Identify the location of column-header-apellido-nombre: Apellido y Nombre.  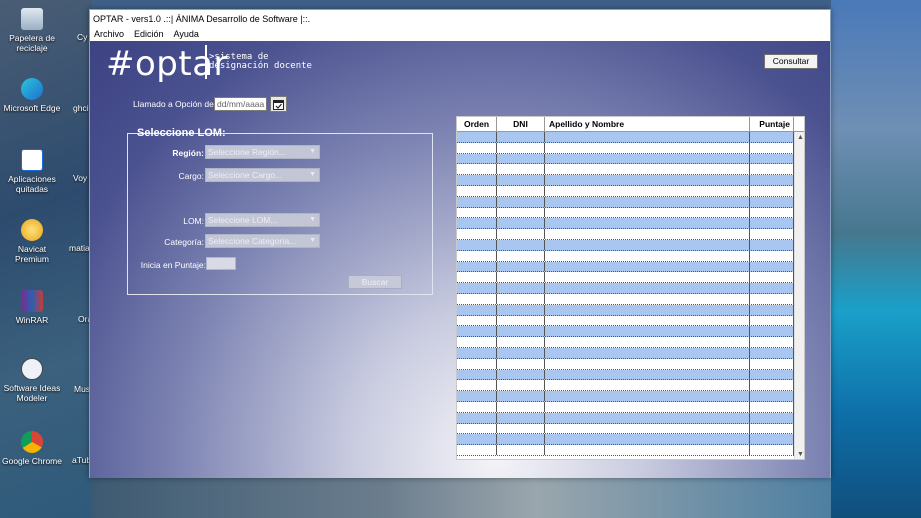
(647, 124).